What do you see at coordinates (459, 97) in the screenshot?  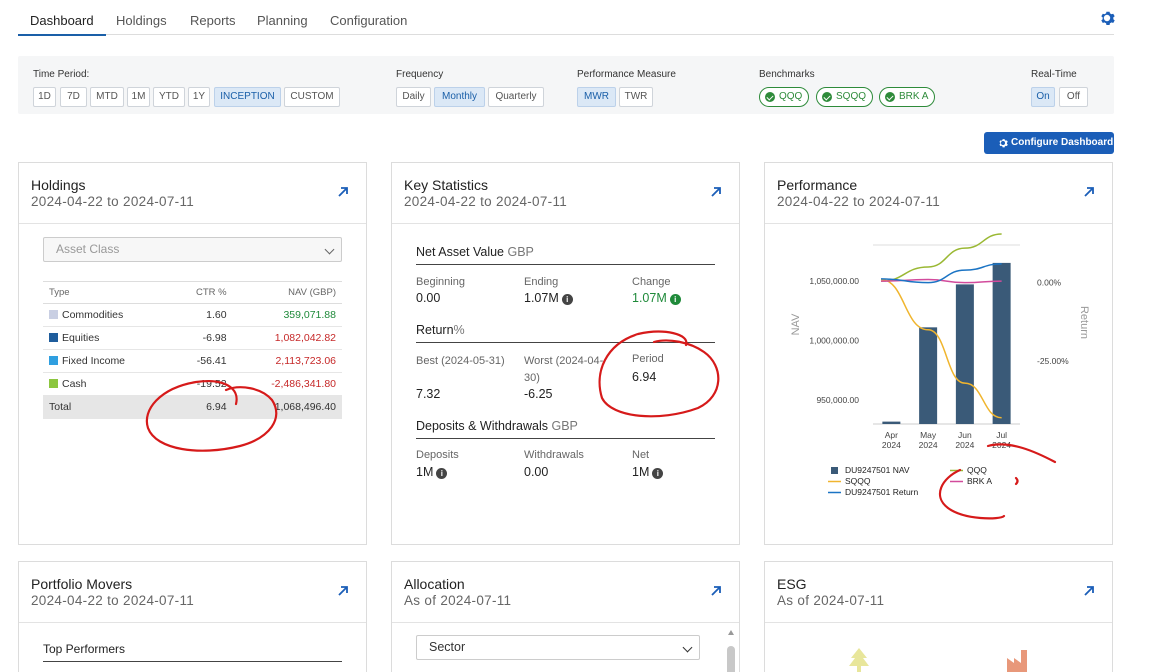 I see `freq-monthly-button: Monthly` at bounding box center [459, 97].